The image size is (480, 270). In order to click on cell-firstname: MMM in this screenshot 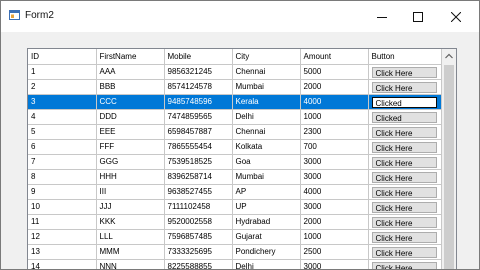, I will do `click(130, 252)`.